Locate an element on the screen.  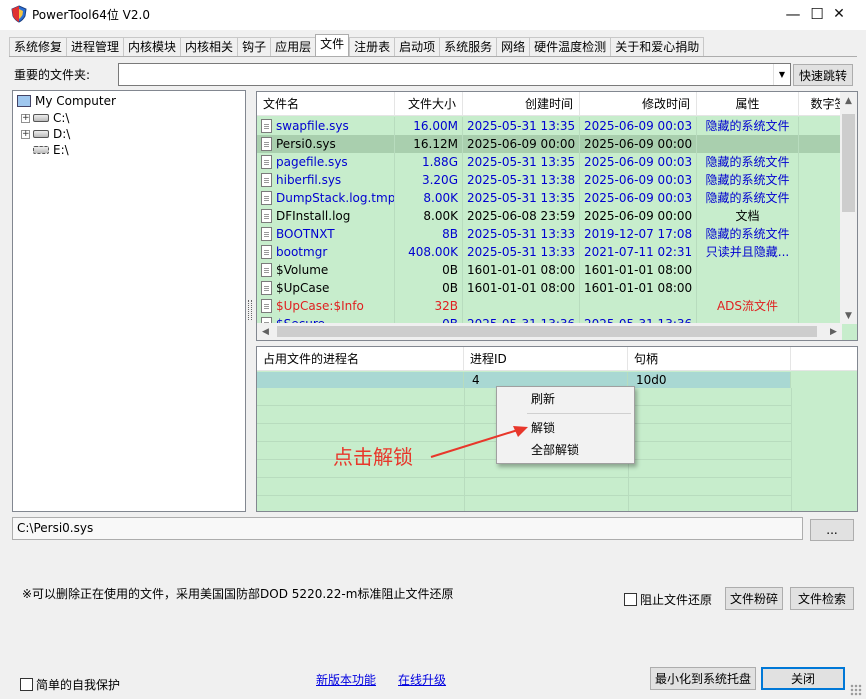
prevent-restore-checkbox: 阻止文件还原 is located at coordinates (668, 599).